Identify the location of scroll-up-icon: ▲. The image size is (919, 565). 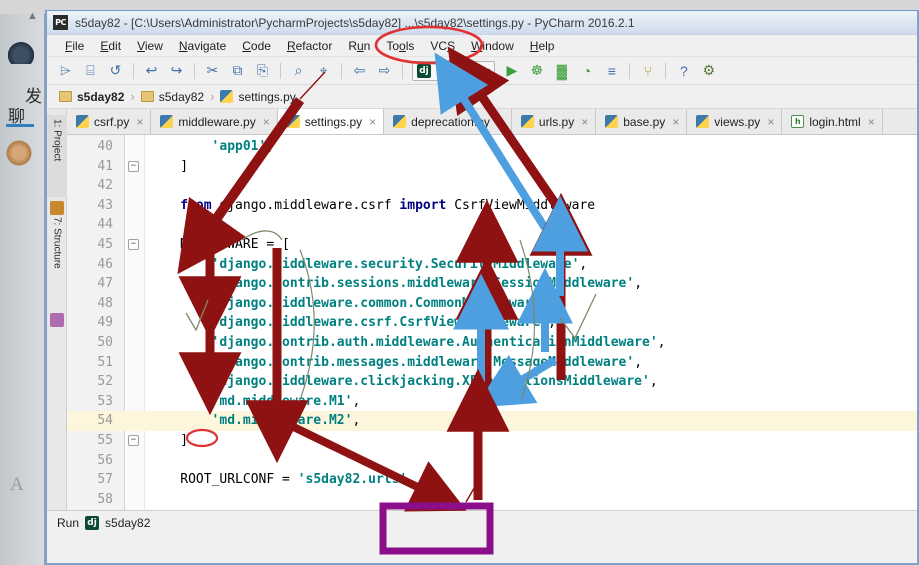
(35, 17).